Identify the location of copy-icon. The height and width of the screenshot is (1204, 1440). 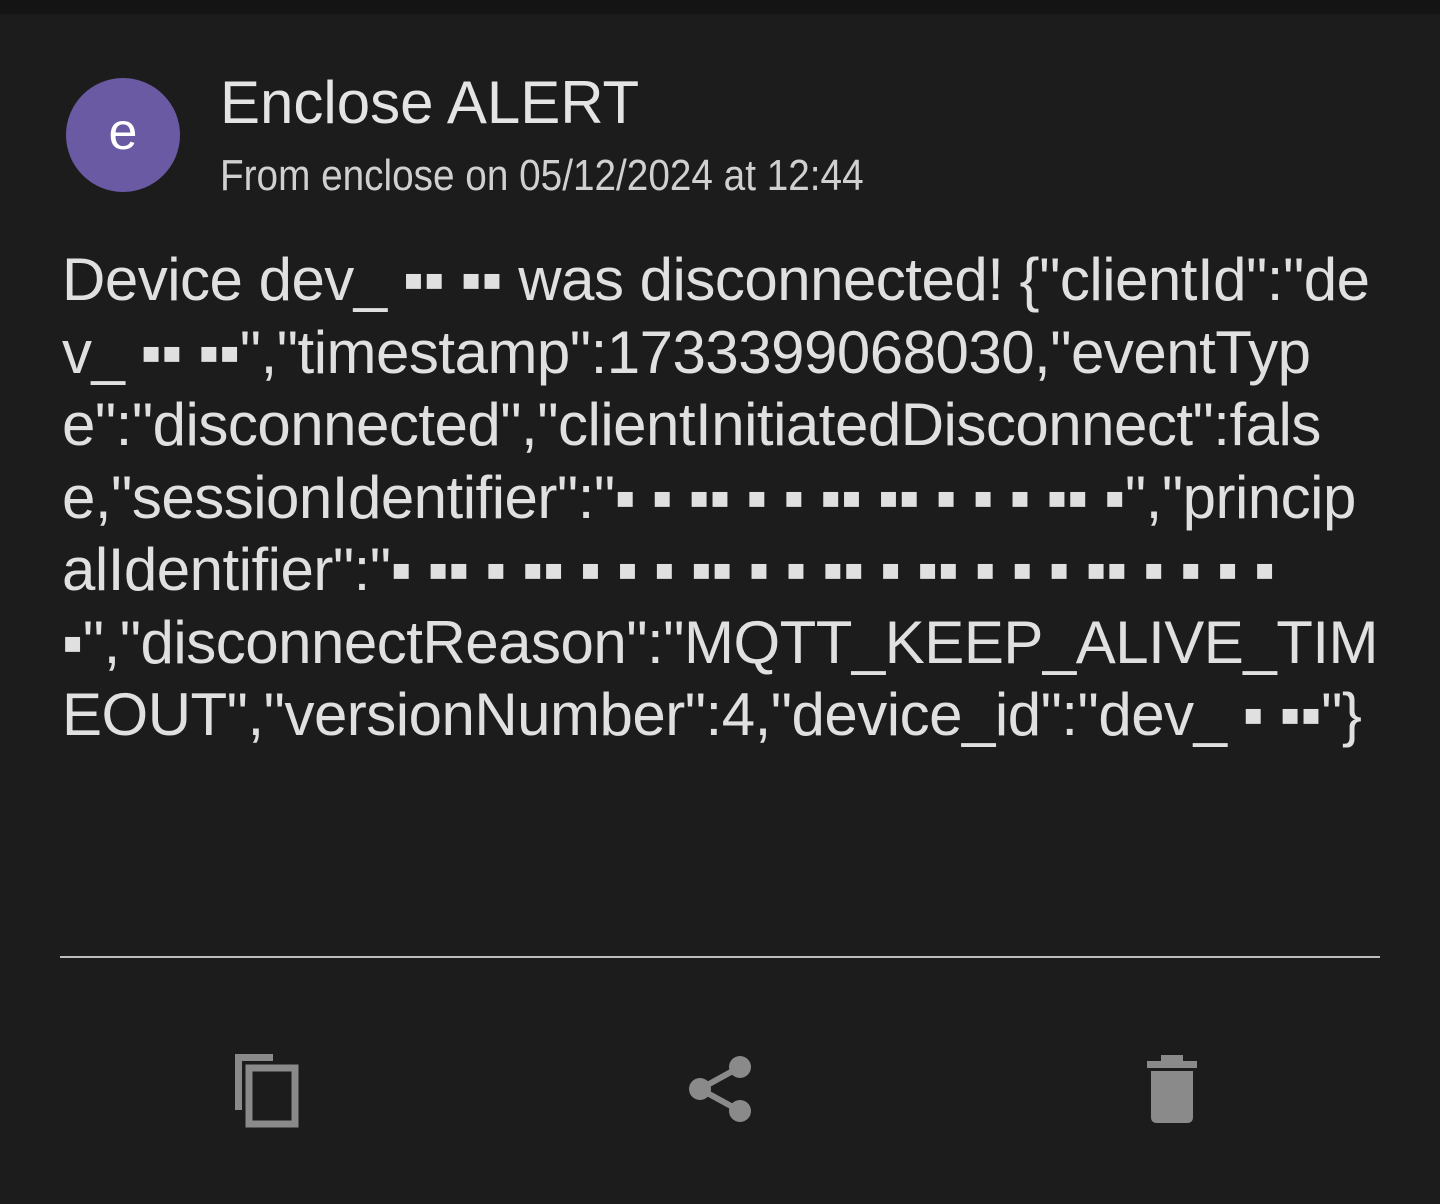
(265, 1089).